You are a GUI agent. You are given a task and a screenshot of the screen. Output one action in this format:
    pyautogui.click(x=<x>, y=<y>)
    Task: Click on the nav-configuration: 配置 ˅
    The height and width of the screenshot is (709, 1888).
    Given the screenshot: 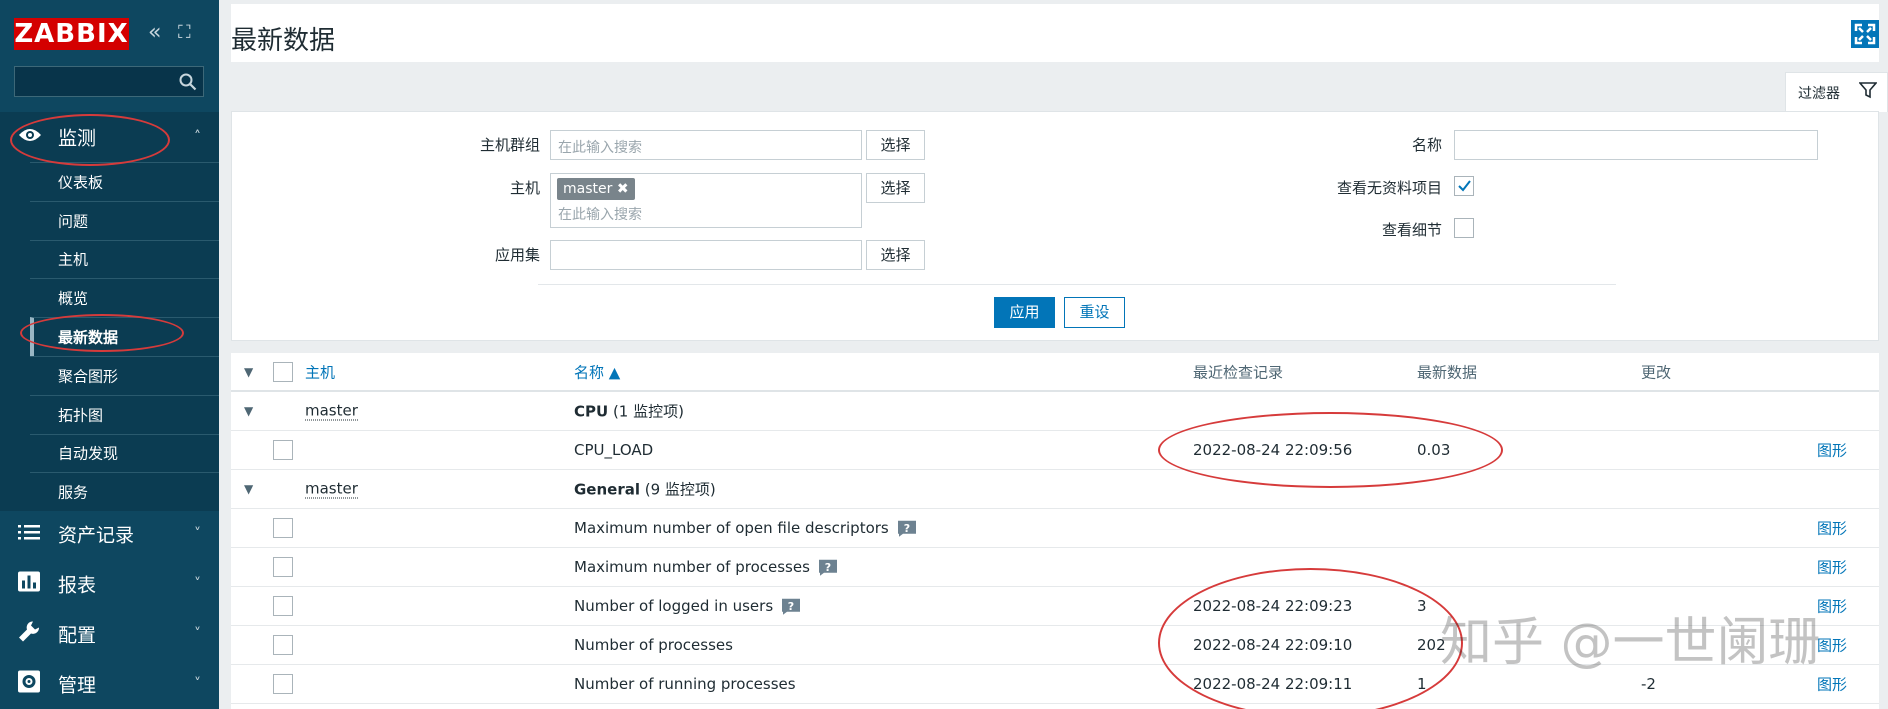 What is the action you would take?
    pyautogui.click(x=109, y=634)
    